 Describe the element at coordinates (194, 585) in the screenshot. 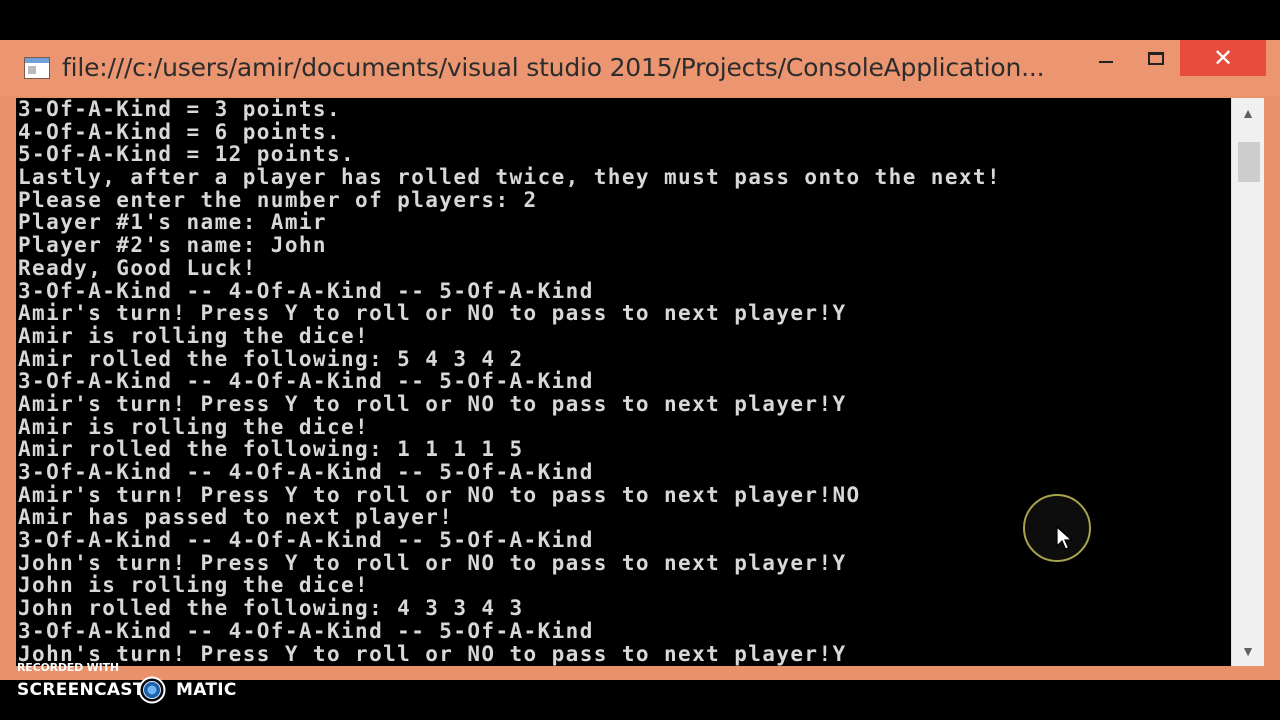

I see `console-line: John is rolling the dice!` at that location.